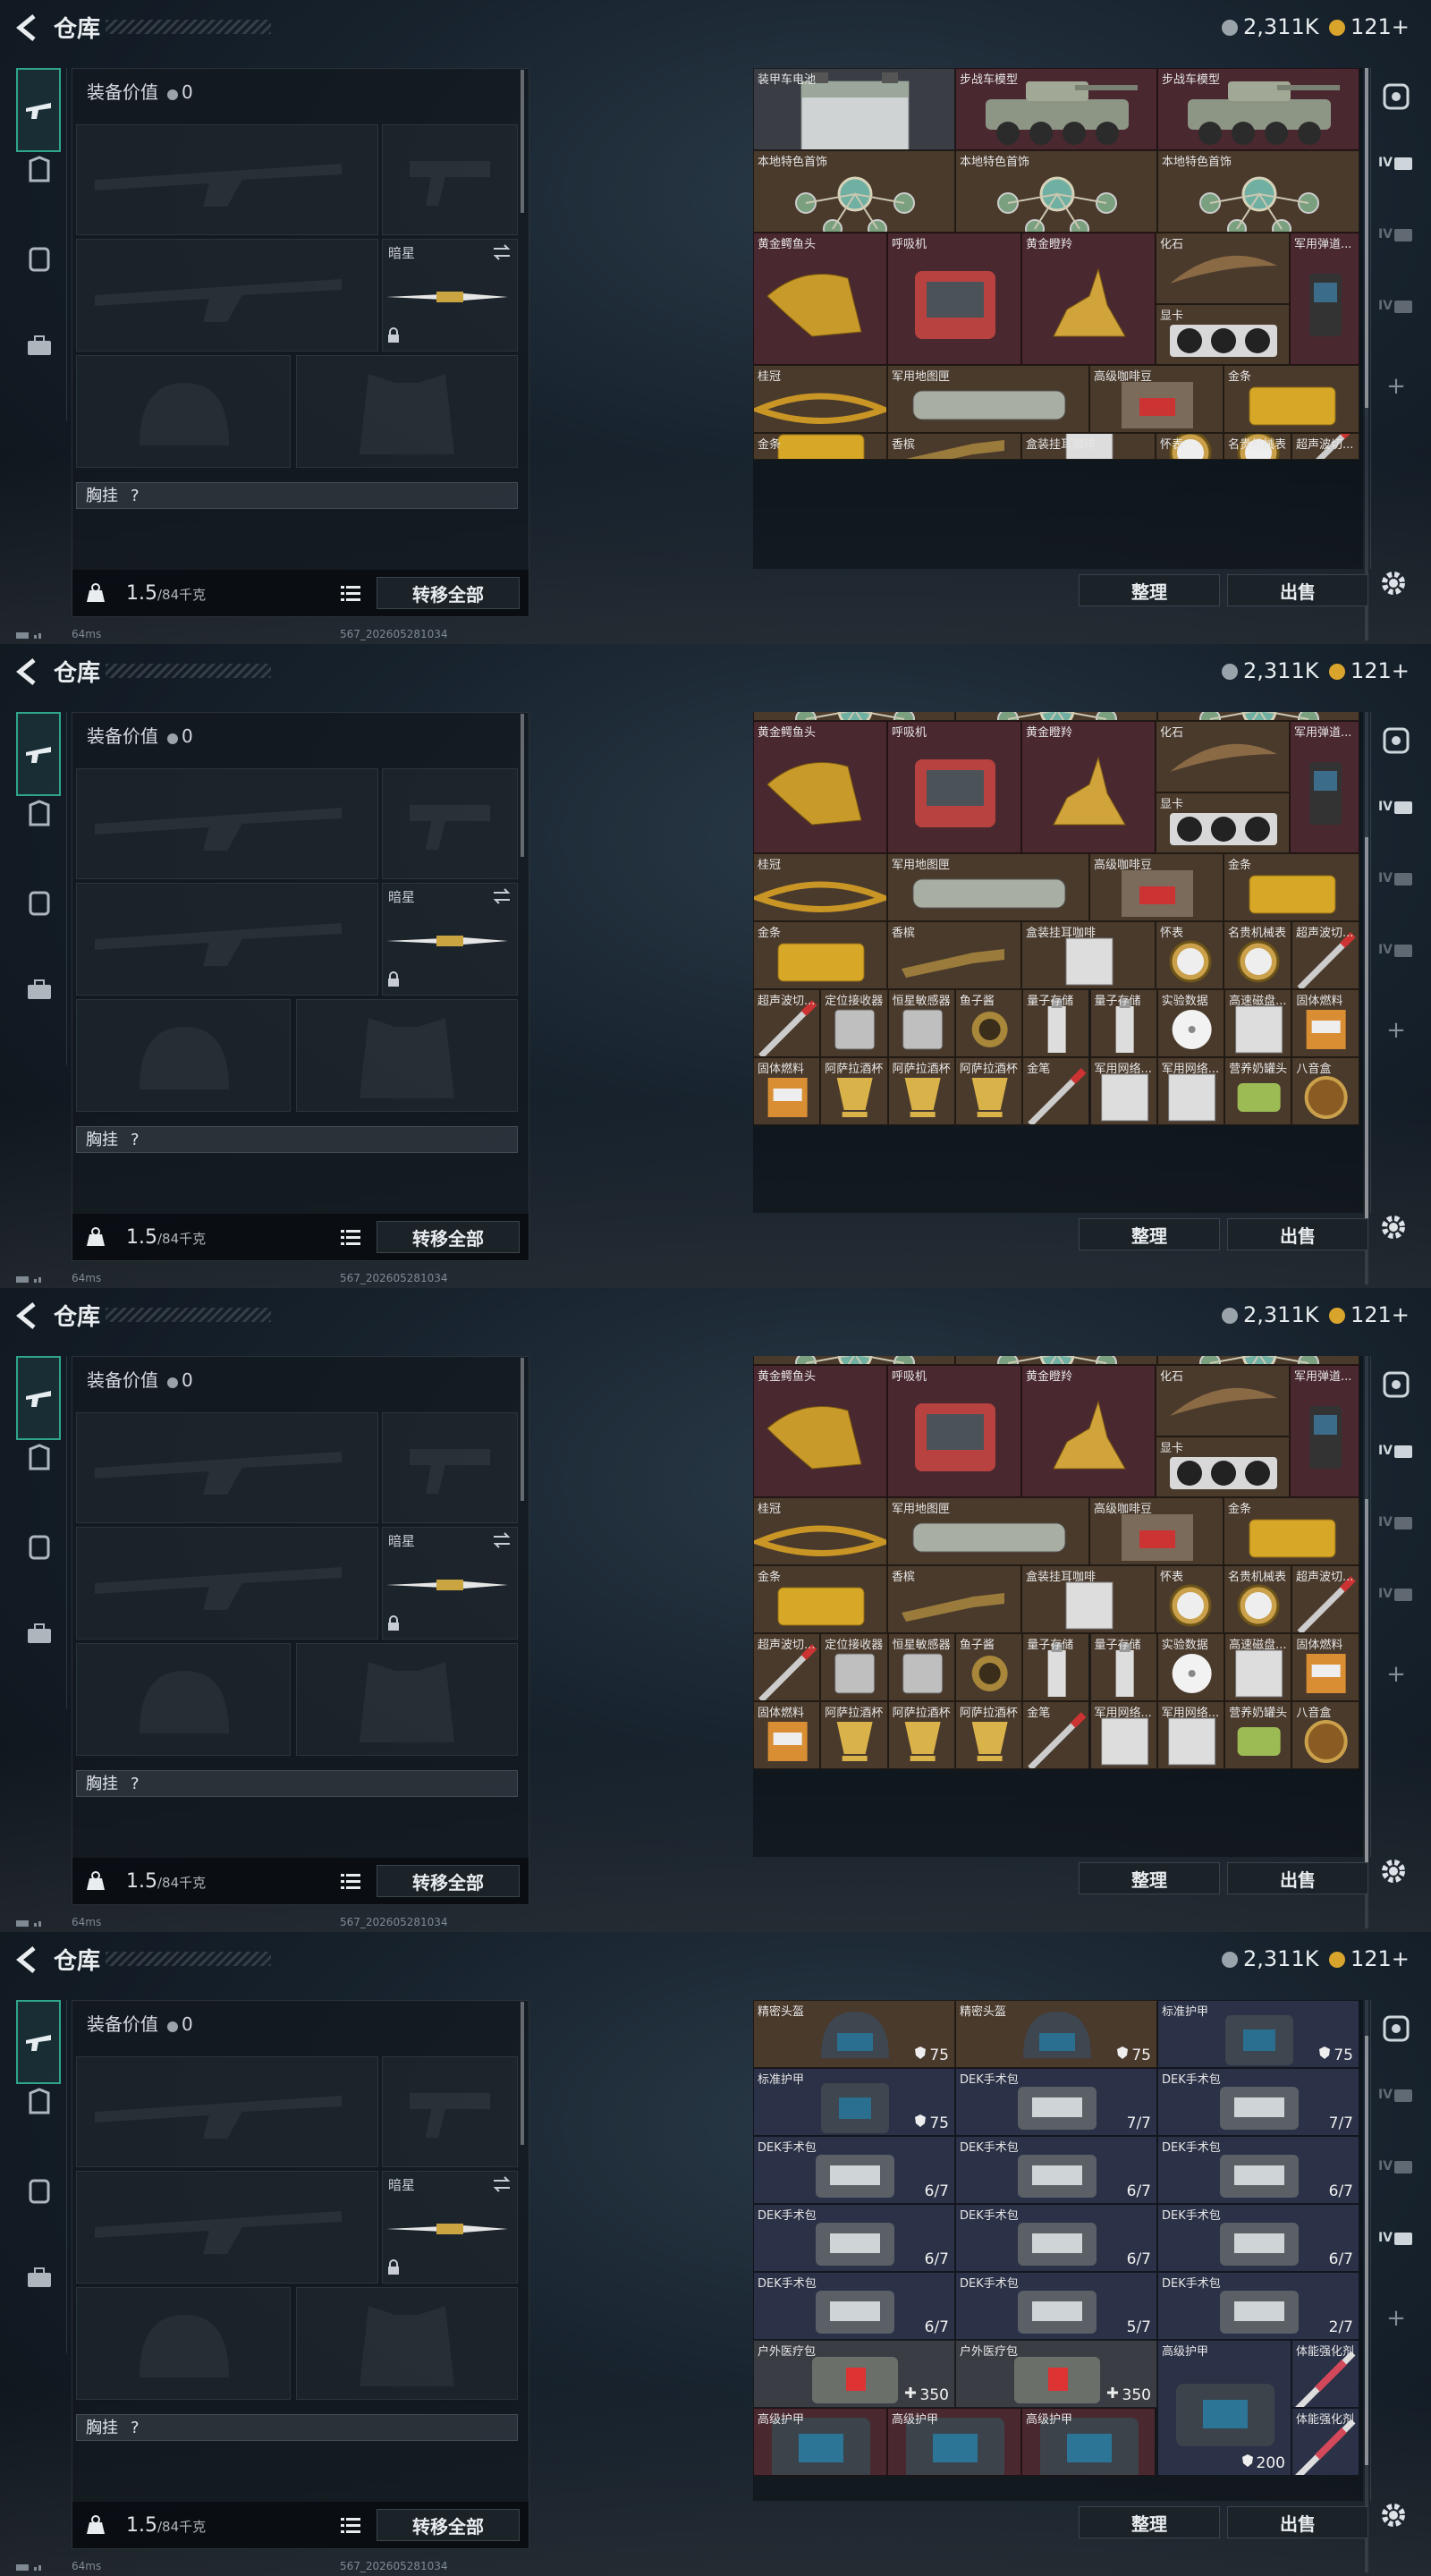 This screenshot has height=2576, width=1431. What do you see at coordinates (1157, 887) in the screenshot?
I see `item-cell: 高级咖啡豆` at bounding box center [1157, 887].